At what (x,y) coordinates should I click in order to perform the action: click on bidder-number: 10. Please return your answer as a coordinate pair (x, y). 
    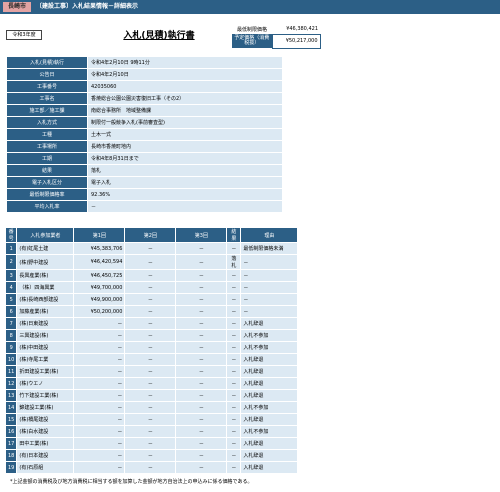
    Looking at the image, I should click on (11, 359).